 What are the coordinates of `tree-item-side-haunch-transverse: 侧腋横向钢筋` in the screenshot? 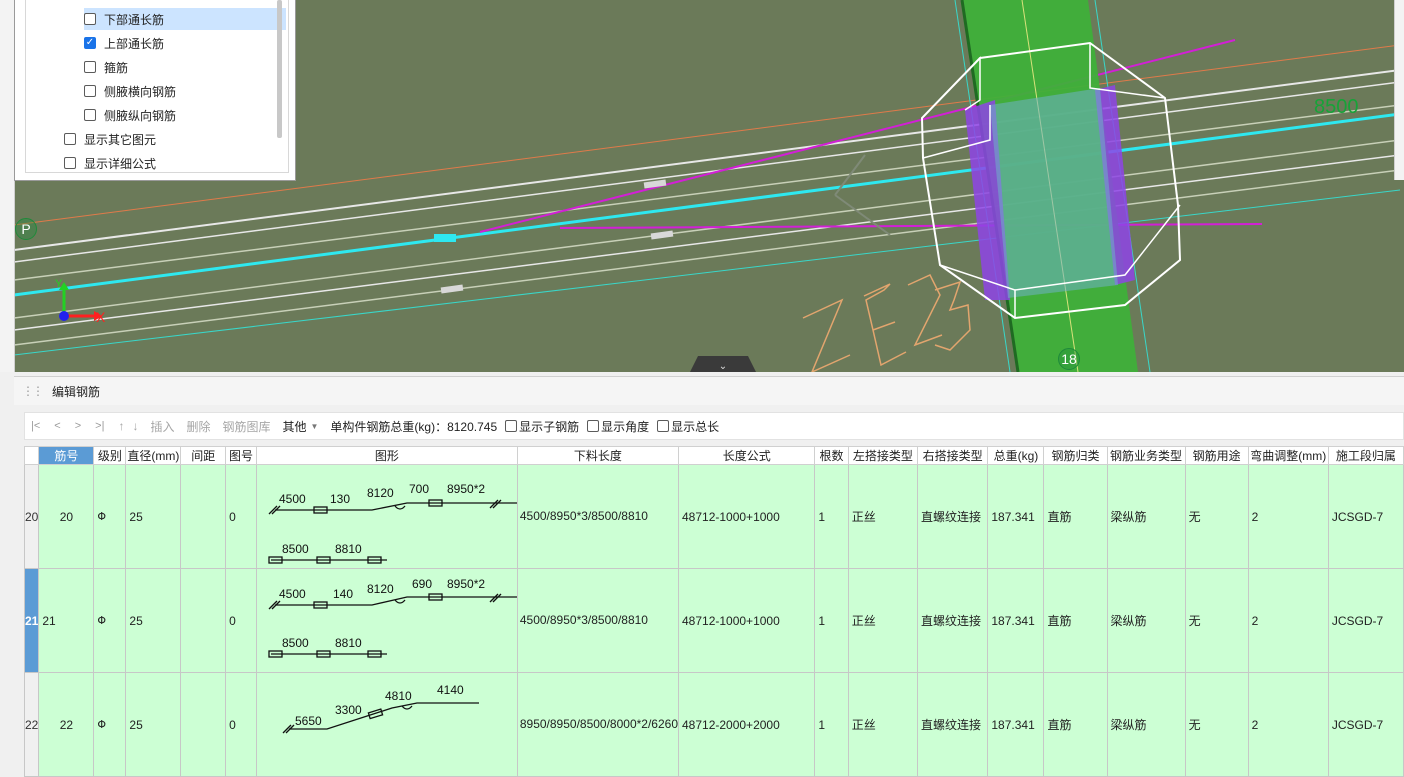 It's located at (130, 91).